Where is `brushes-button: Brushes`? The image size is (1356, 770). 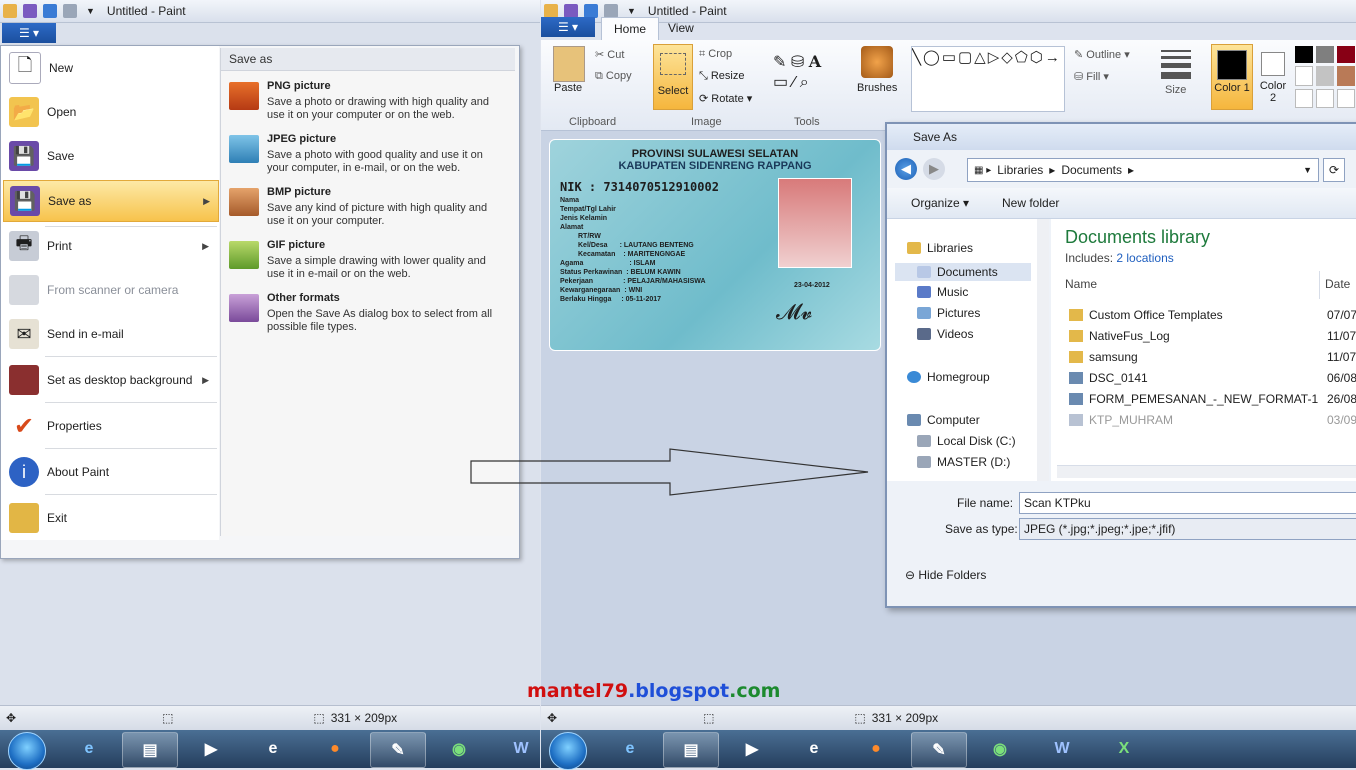 brushes-button: Brushes is located at coordinates (877, 88).